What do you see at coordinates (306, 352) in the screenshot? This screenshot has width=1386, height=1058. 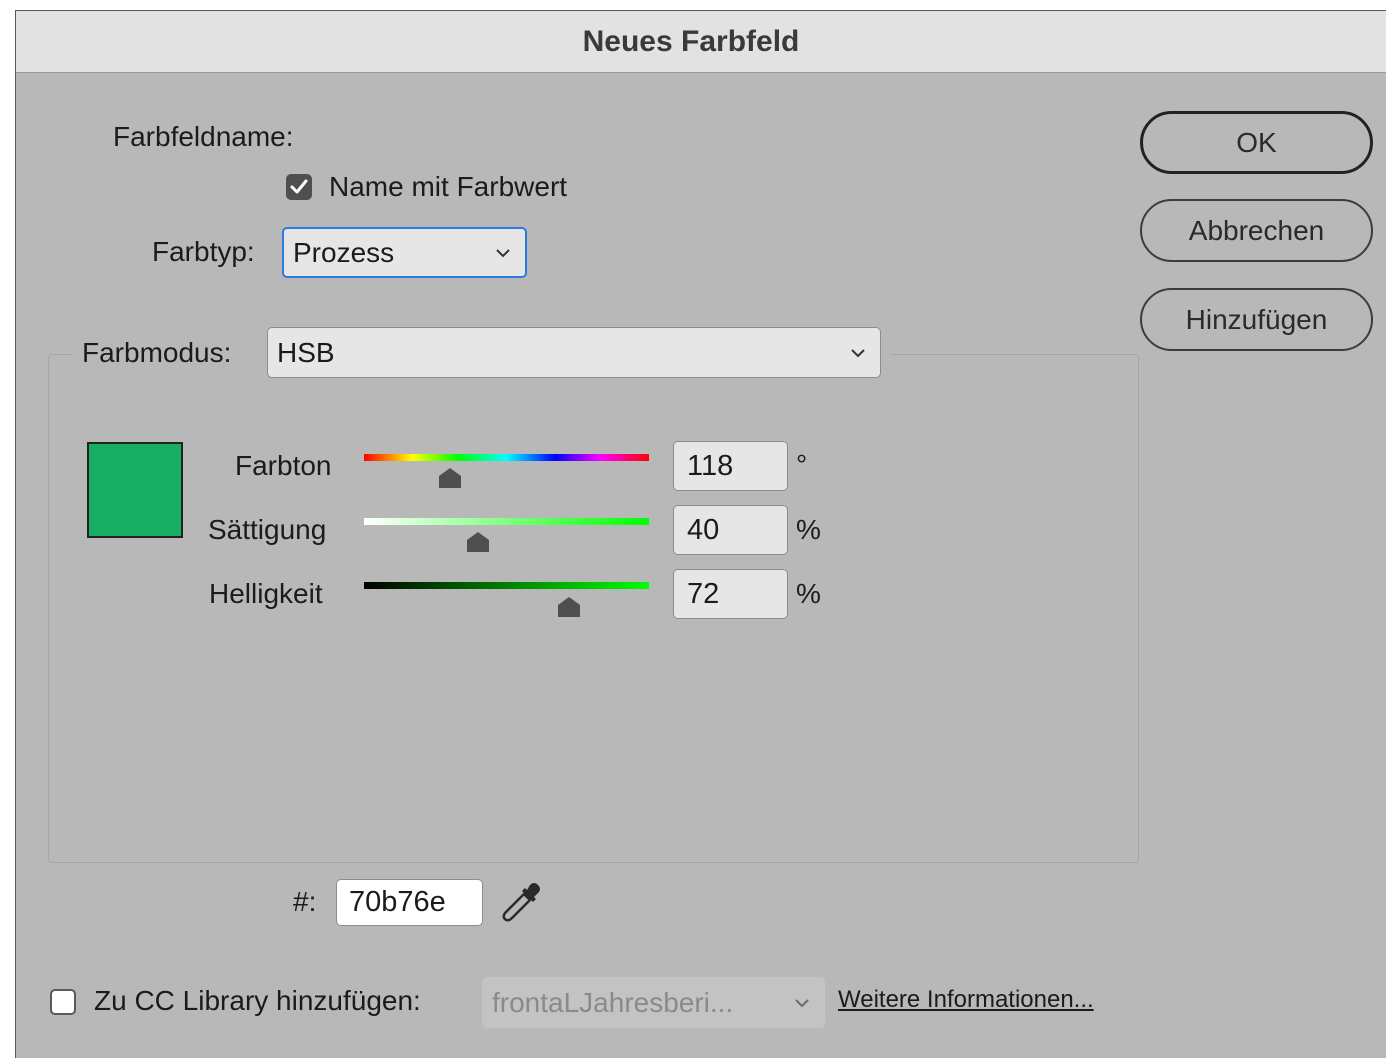 I see `color-mode-value: HSB` at bounding box center [306, 352].